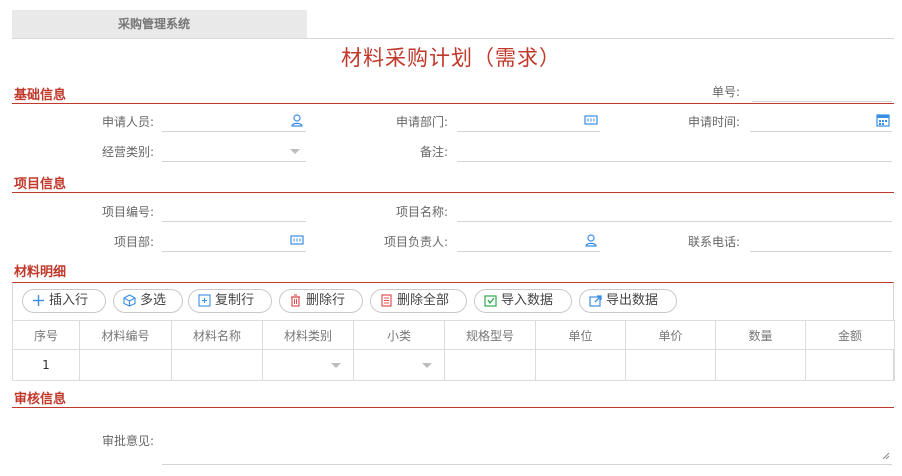 The width and height of the screenshot is (902, 476). I want to click on apply-time-field, so click(821, 120).